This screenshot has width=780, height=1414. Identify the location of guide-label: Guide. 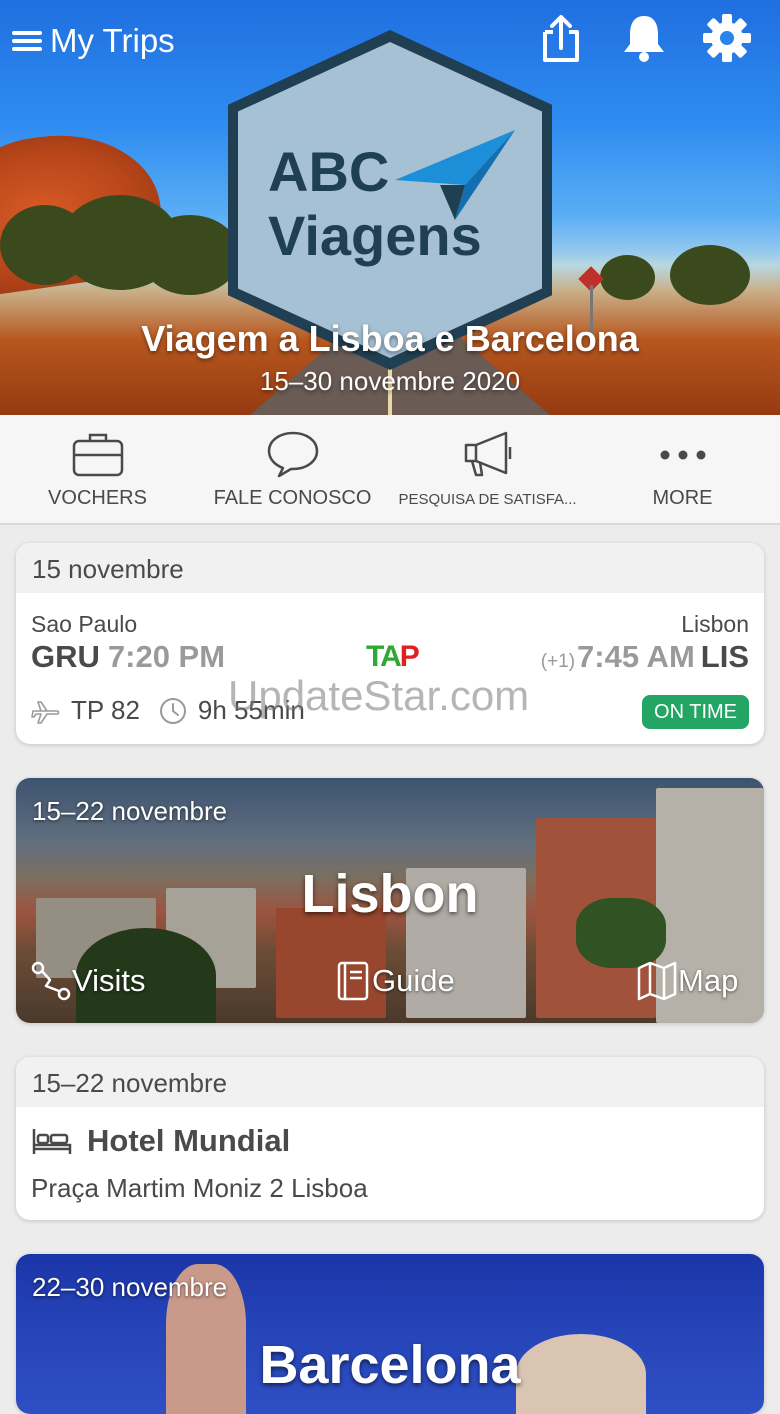
(413, 980).